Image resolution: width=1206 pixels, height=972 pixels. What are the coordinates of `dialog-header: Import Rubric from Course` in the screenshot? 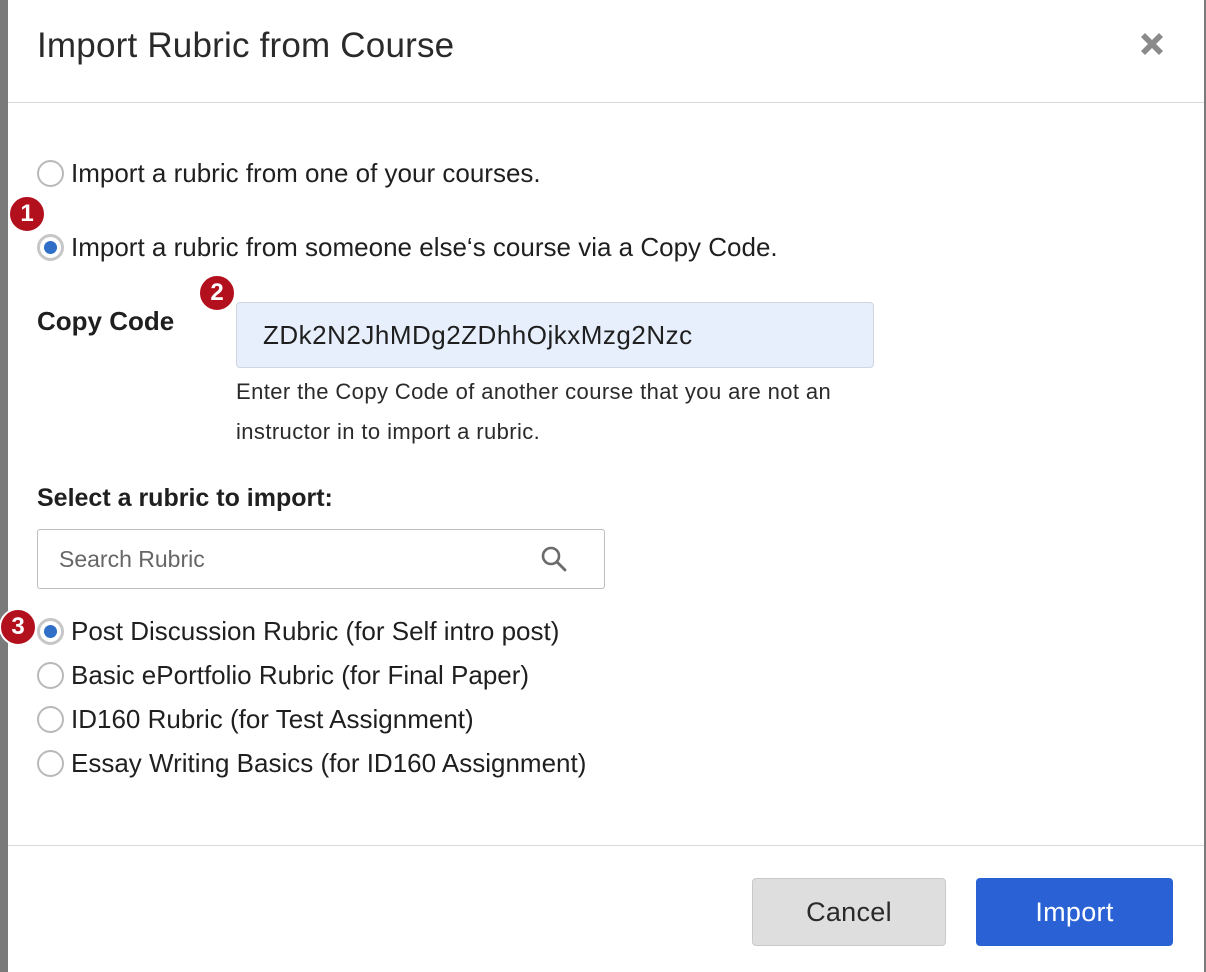 It's located at (606, 51).